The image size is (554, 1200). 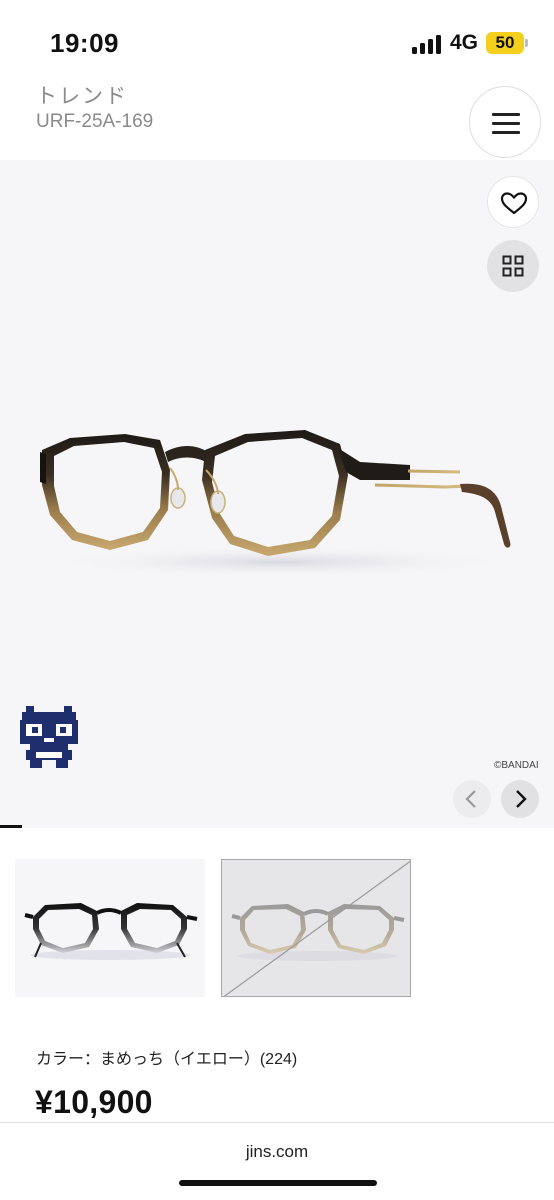 I want to click on browser-address-bar: jins.com, so click(x=277, y=1161).